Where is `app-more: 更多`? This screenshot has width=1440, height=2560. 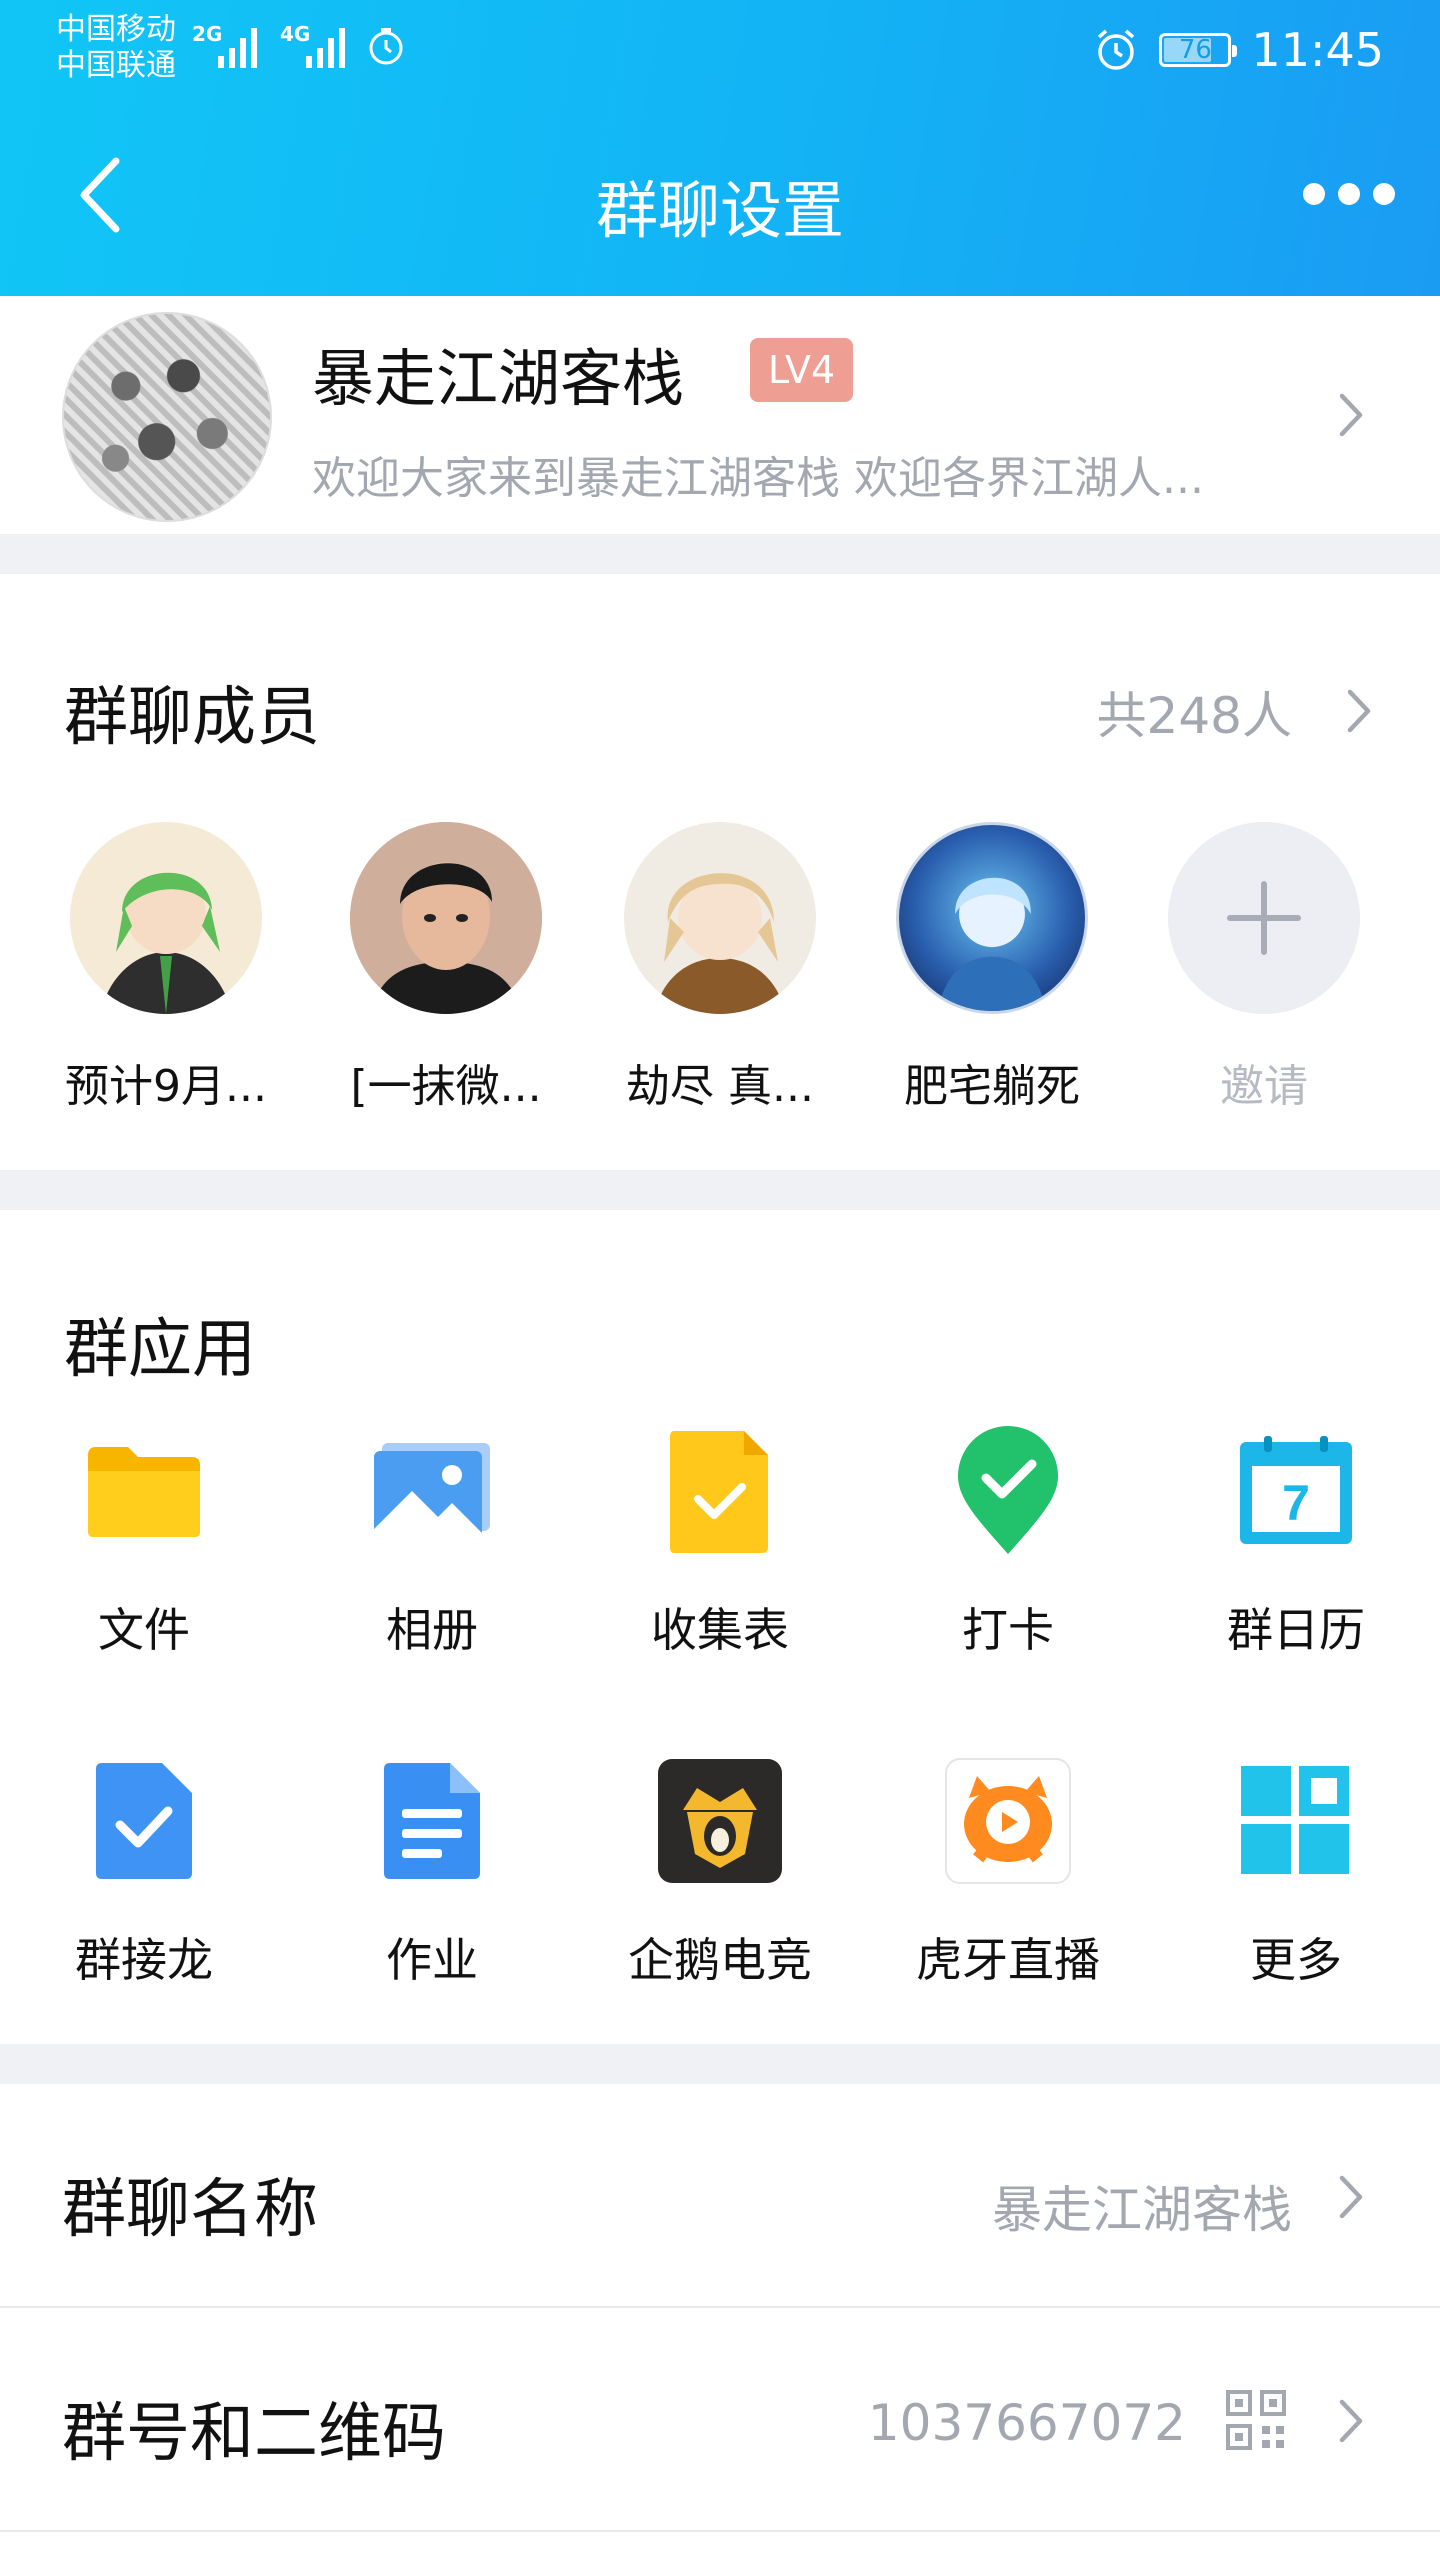 app-more: 更多 is located at coordinates (1296, 1873).